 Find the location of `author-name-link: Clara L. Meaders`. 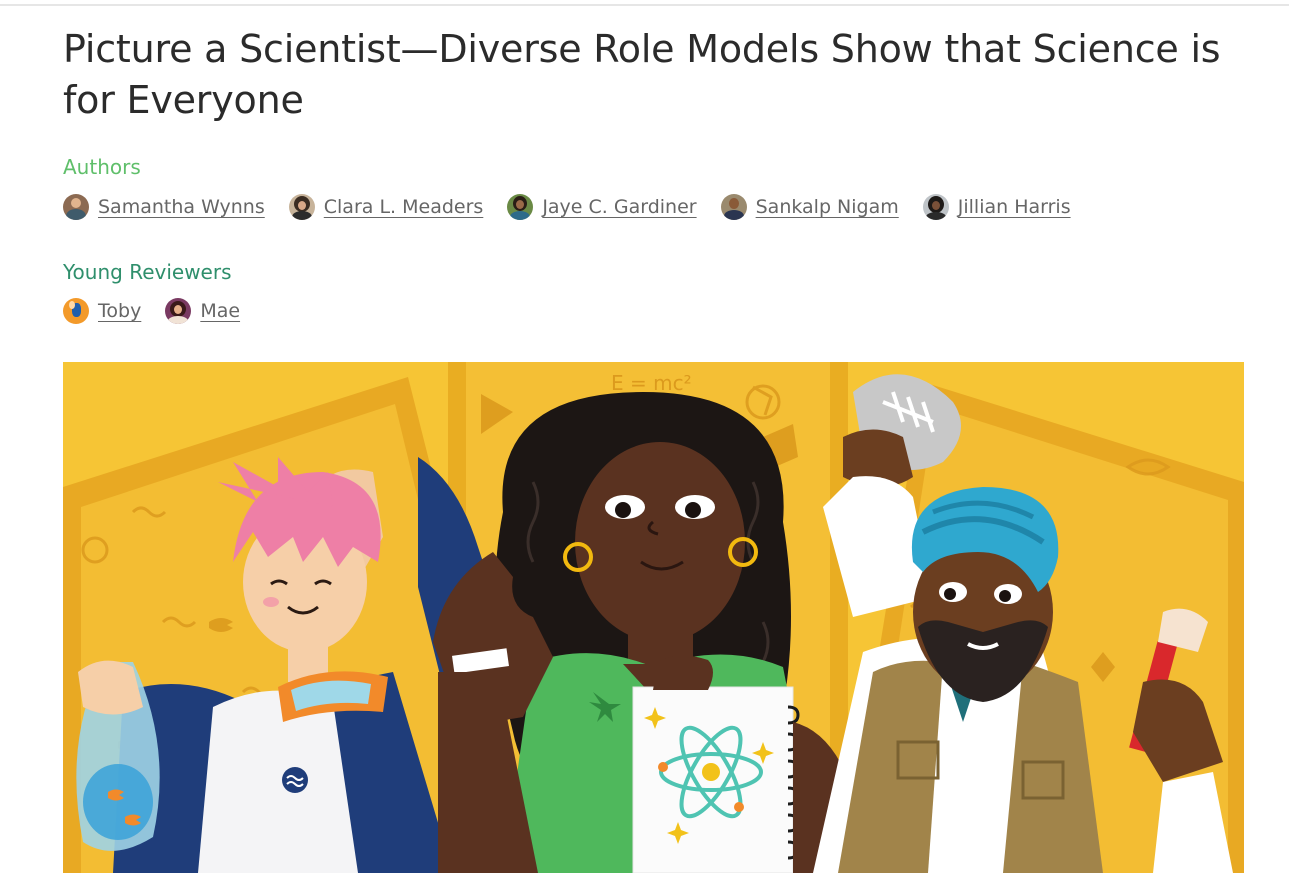

author-name-link: Clara L. Meaders is located at coordinates (404, 207).